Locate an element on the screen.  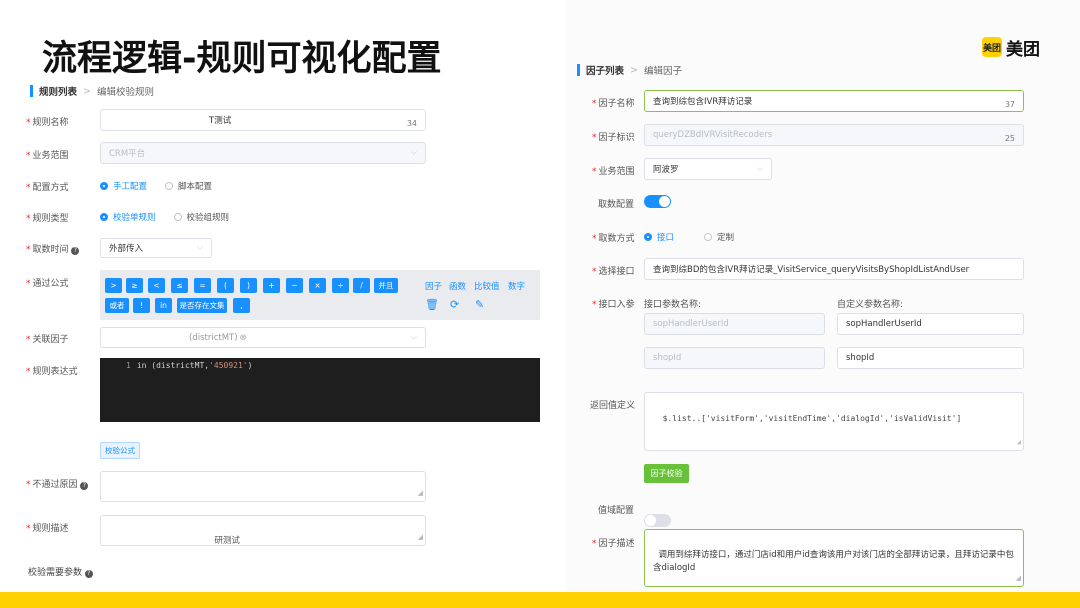
range-config-label: 值域配置 is located at coordinates (616, 511).